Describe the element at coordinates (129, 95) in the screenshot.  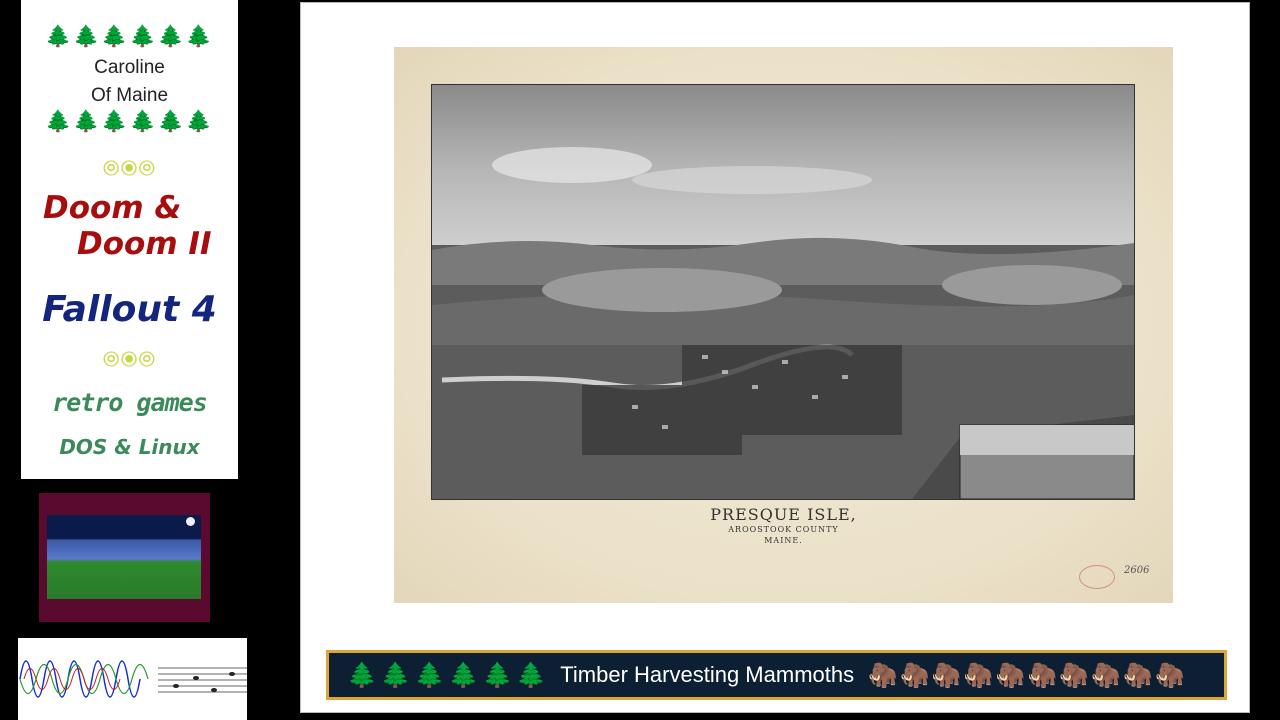
I see `channel-name-line2: Of Maine` at that location.